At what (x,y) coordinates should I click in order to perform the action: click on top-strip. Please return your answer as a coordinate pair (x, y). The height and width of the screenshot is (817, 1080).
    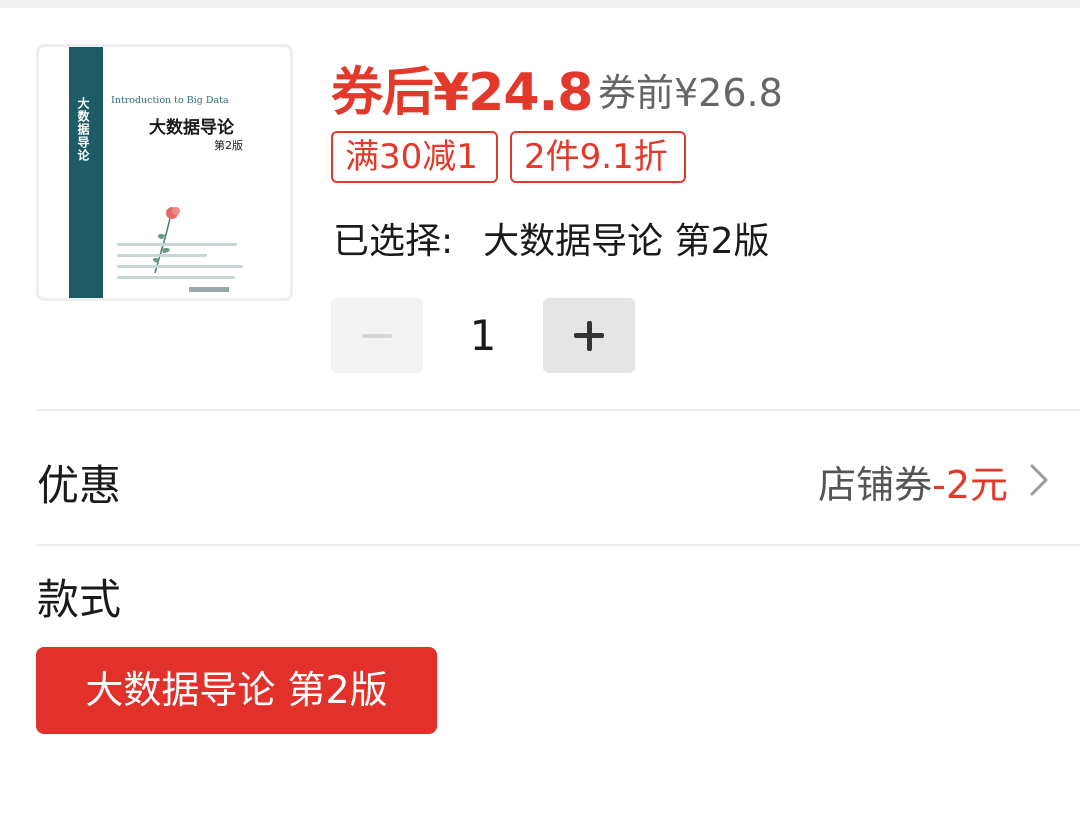
    Looking at the image, I should click on (540, 4).